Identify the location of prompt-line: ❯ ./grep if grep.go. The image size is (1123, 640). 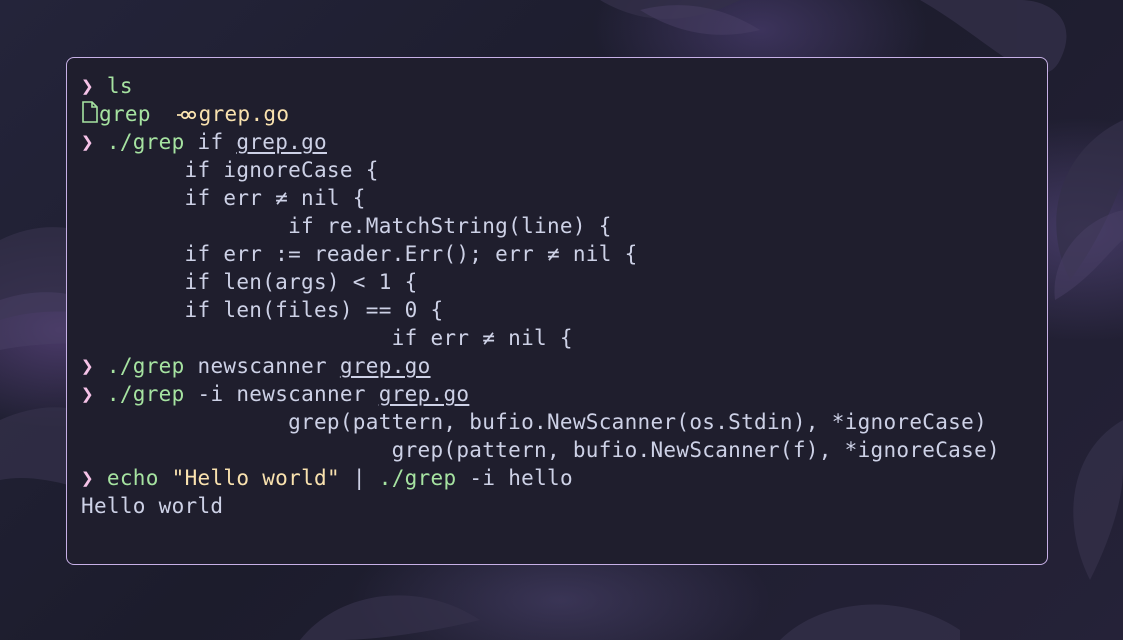
(564, 142).